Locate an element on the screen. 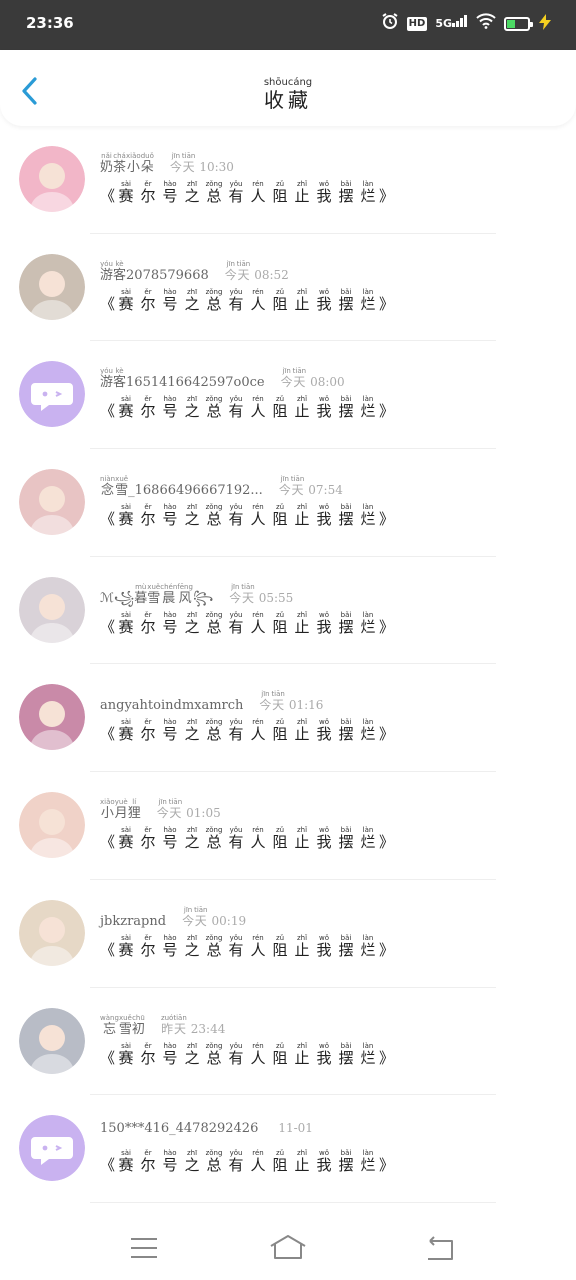 The width and height of the screenshot is (576, 1280). return-icon is located at coordinates (440, 1248).